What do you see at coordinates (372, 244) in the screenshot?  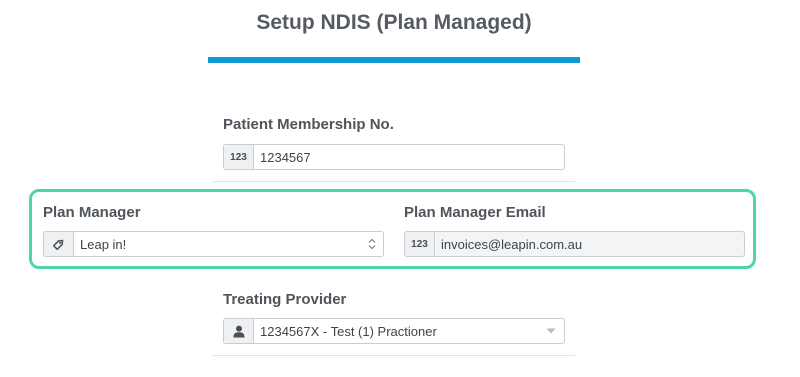 I see `select-updown-icon` at bounding box center [372, 244].